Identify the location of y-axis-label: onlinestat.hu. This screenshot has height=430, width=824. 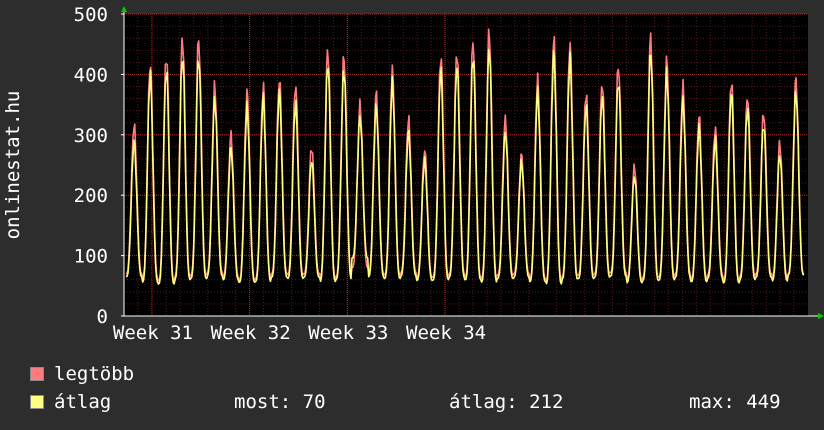
(13, 165).